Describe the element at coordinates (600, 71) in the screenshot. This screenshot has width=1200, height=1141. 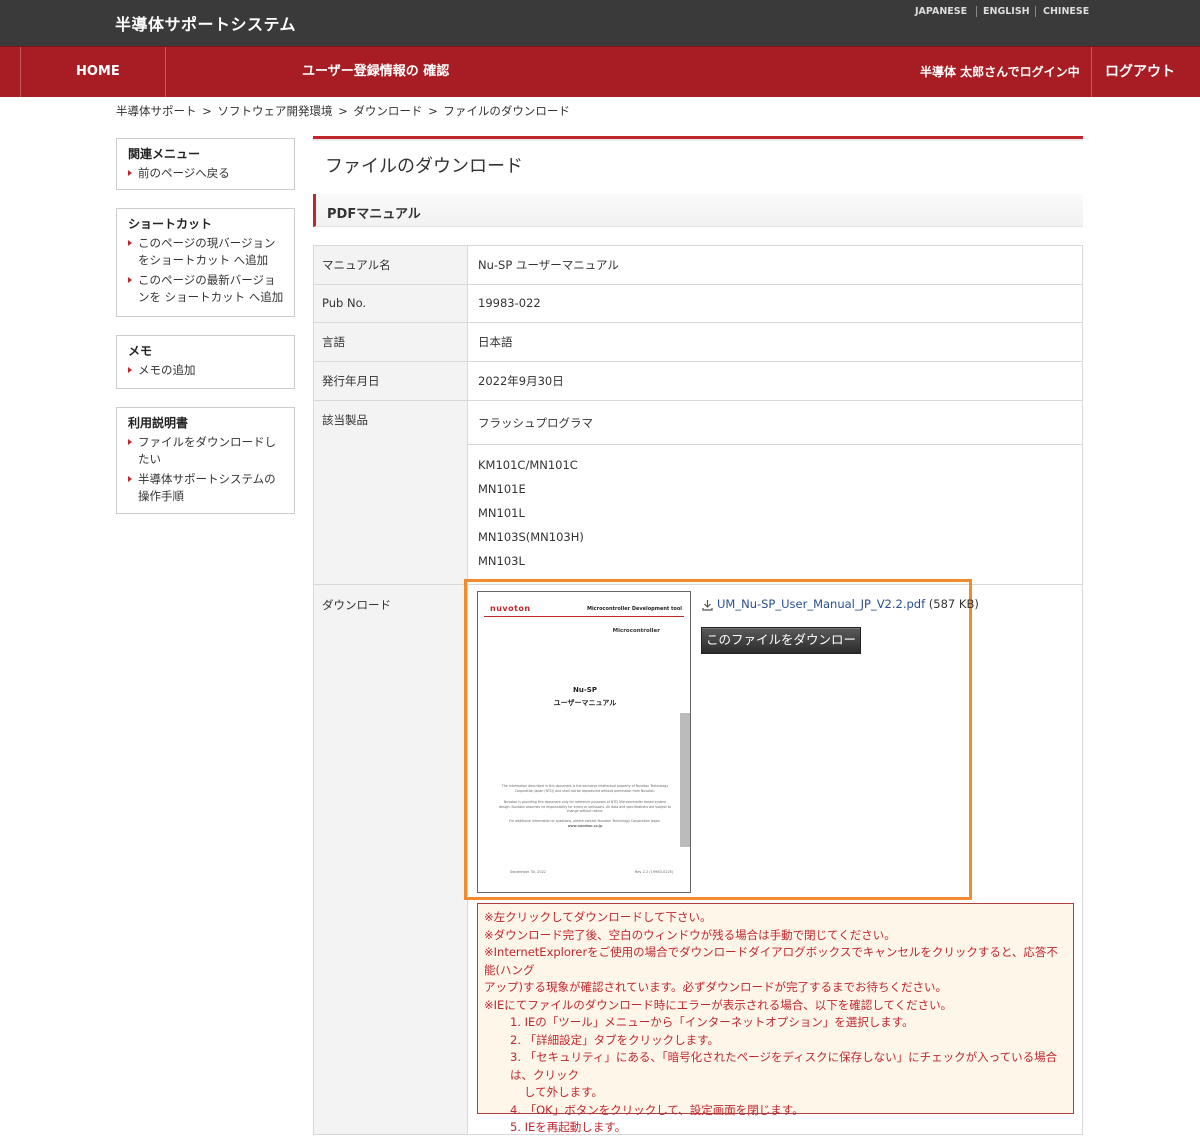
I see `main-nav: HOME ユーザー登録情報の 確認 半導体 太郎さんでログイン中 ログアウト` at that location.